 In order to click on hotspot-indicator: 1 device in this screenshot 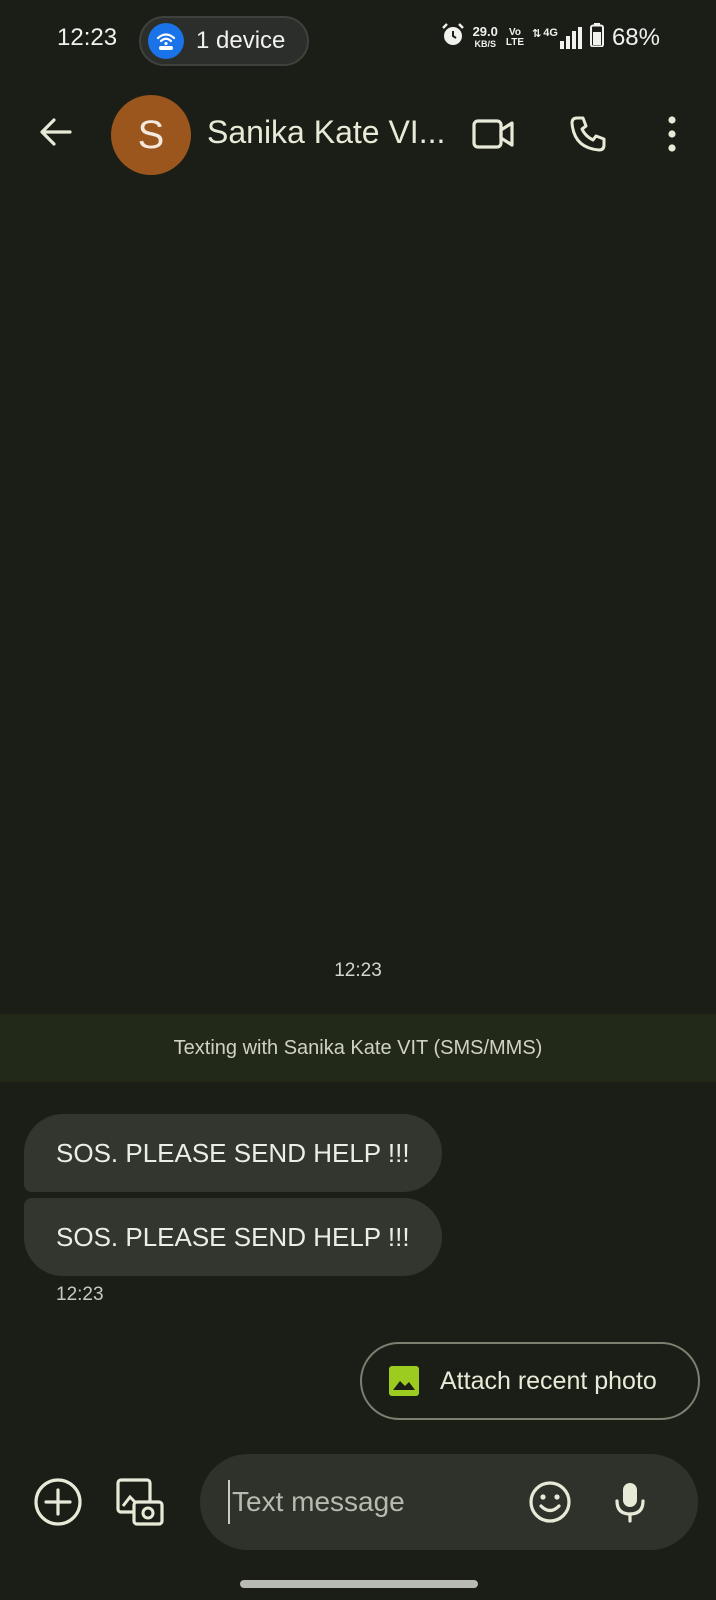, I will do `click(224, 41)`.